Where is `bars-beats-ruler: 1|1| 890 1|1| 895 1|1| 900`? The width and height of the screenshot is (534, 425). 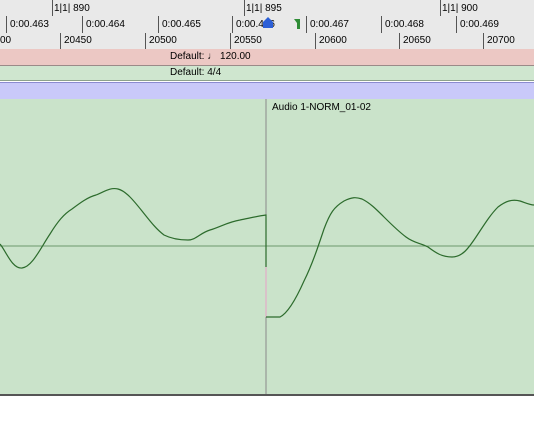 bars-beats-ruler: 1|1| 890 1|1| 895 1|1| 900 is located at coordinates (267, 8).